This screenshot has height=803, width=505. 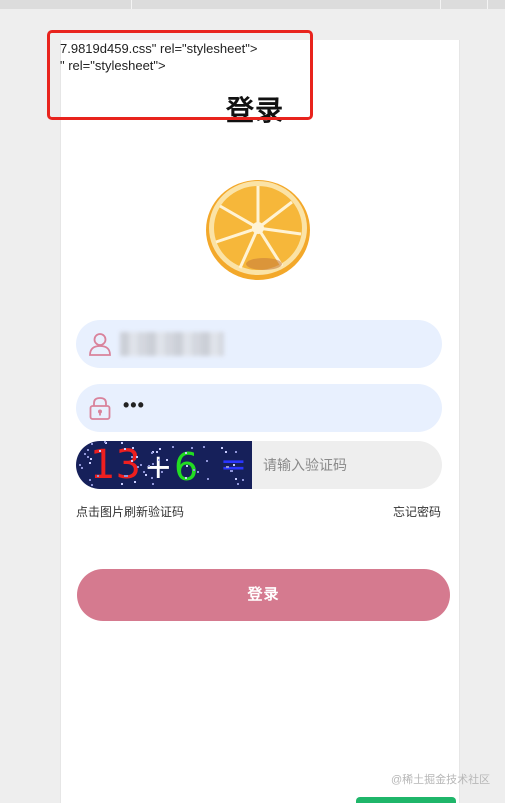 What do you see at coordinates (100, 408) in the screenshot?
I see `lock-icon` at bounding box center [100, 408].